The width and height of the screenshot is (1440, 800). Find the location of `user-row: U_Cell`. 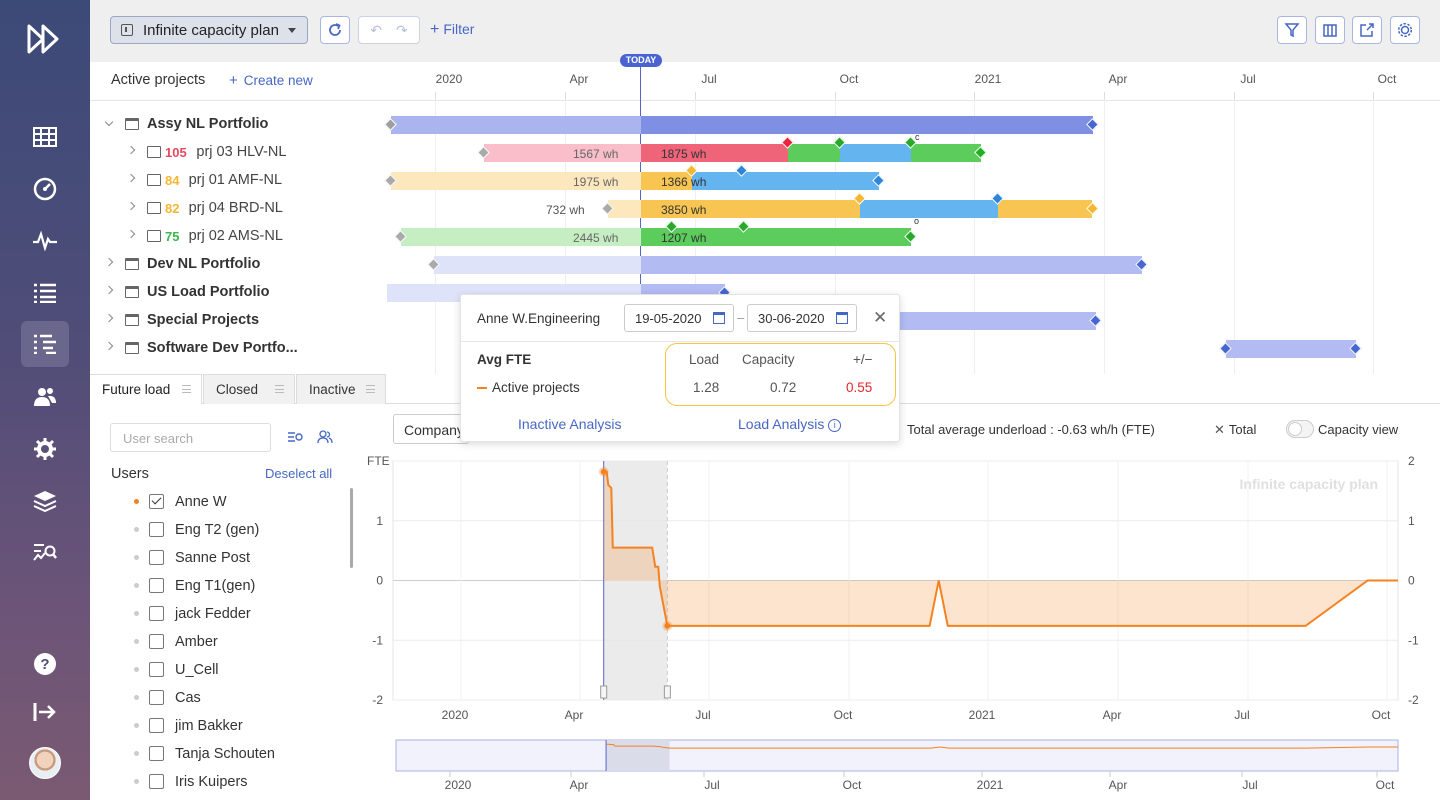

user-row: U_Cell is located at coordinates (225, 670).